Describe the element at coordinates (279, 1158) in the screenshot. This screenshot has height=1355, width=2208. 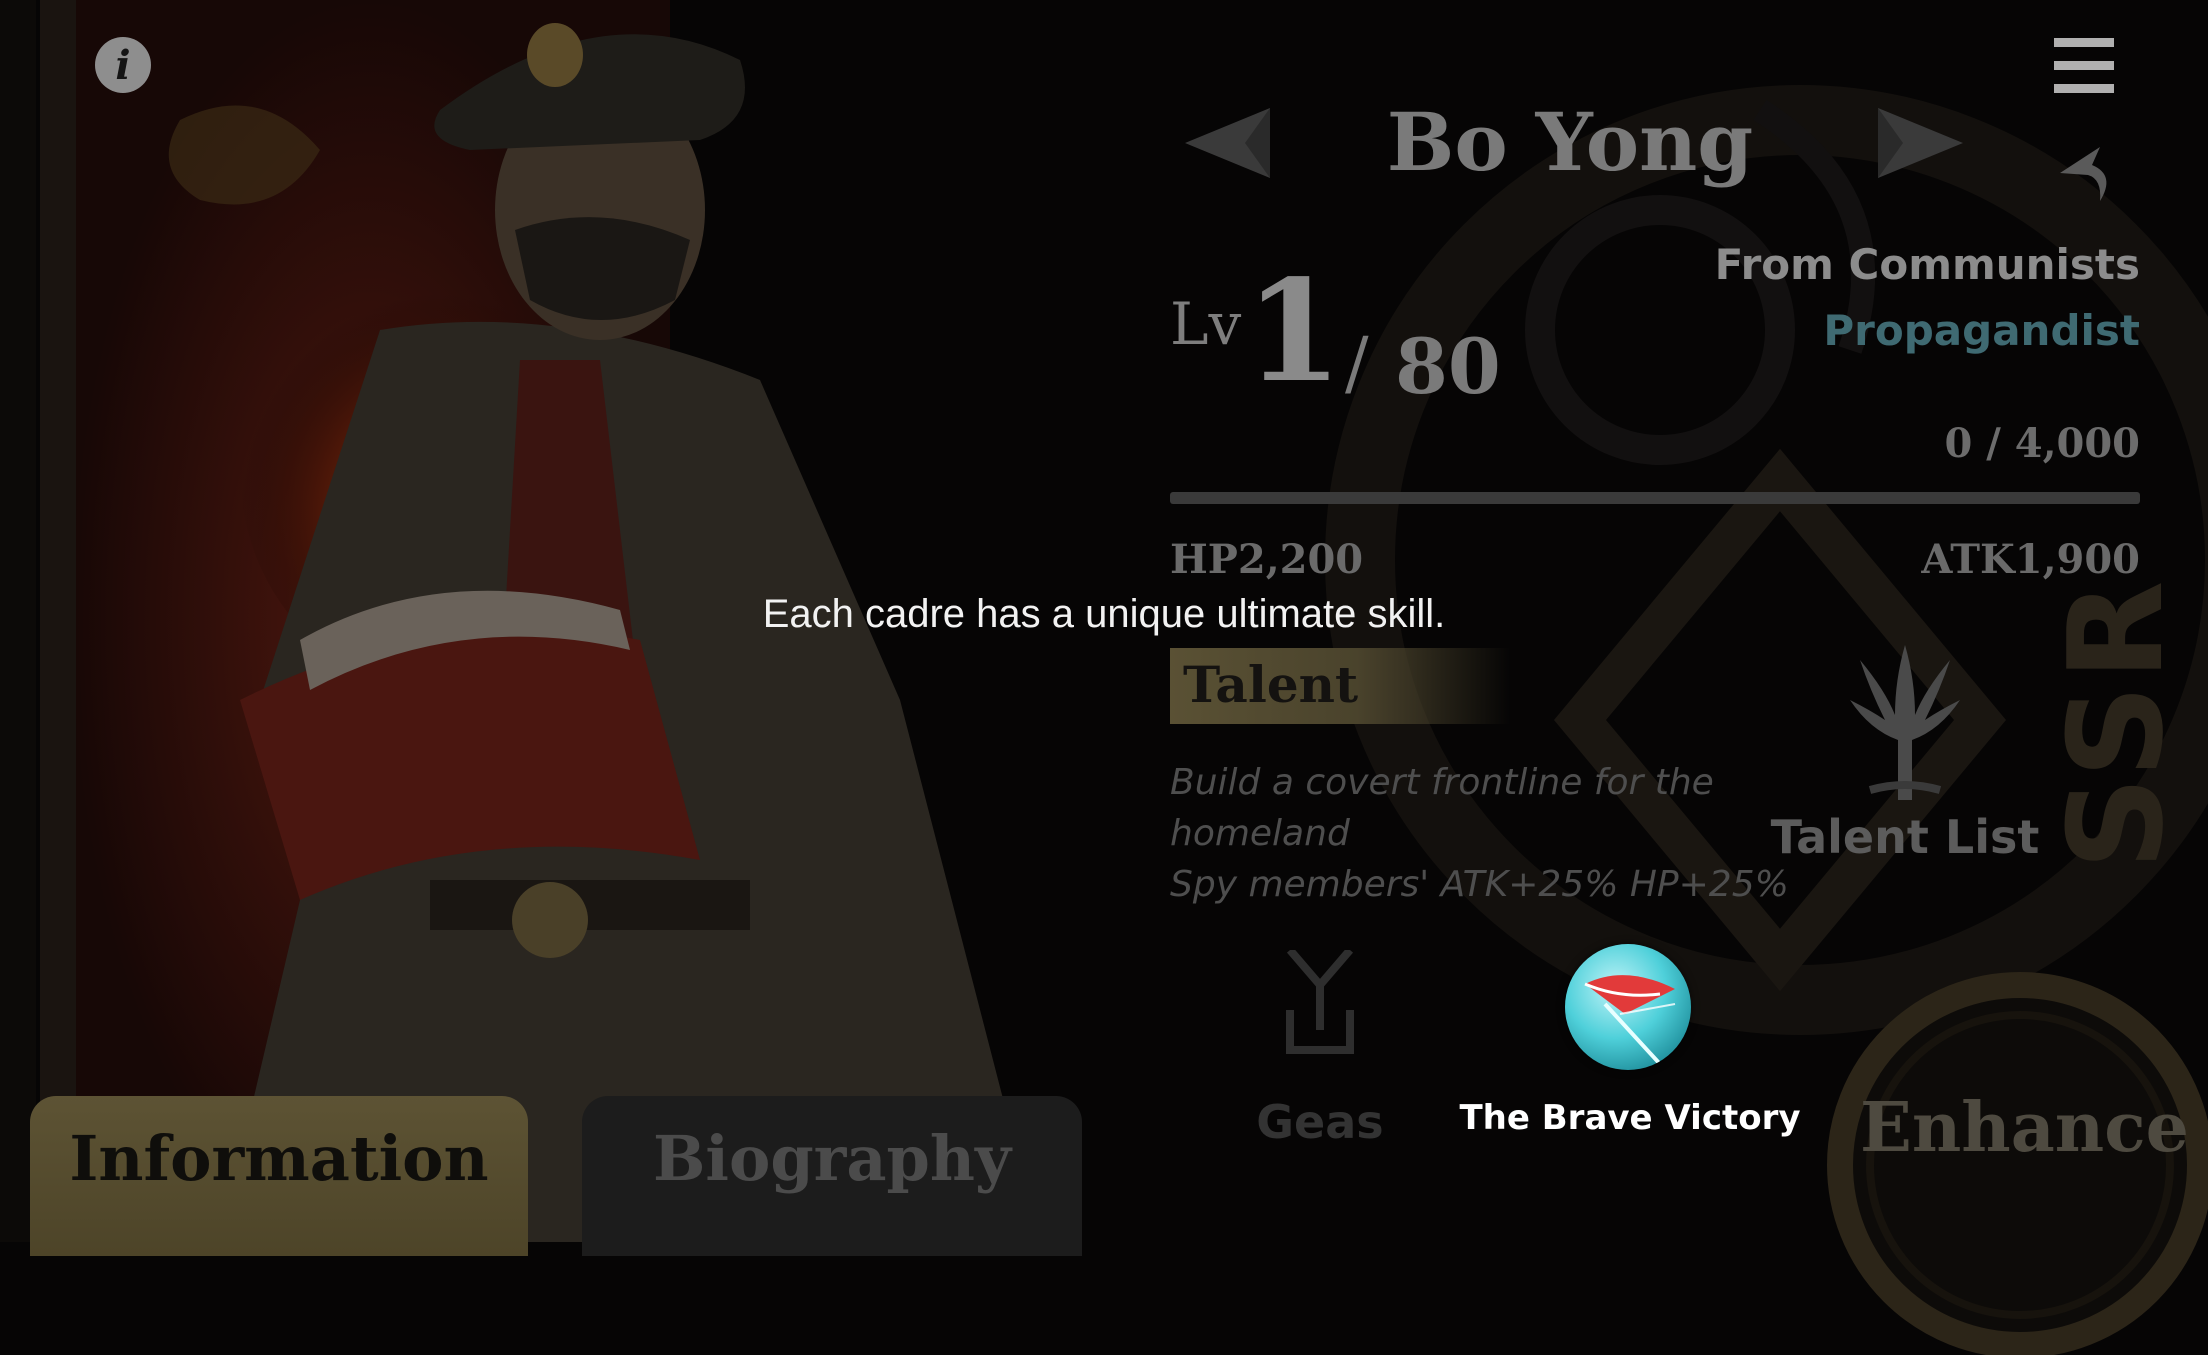
I see `tab-information-label: Information` at that location.